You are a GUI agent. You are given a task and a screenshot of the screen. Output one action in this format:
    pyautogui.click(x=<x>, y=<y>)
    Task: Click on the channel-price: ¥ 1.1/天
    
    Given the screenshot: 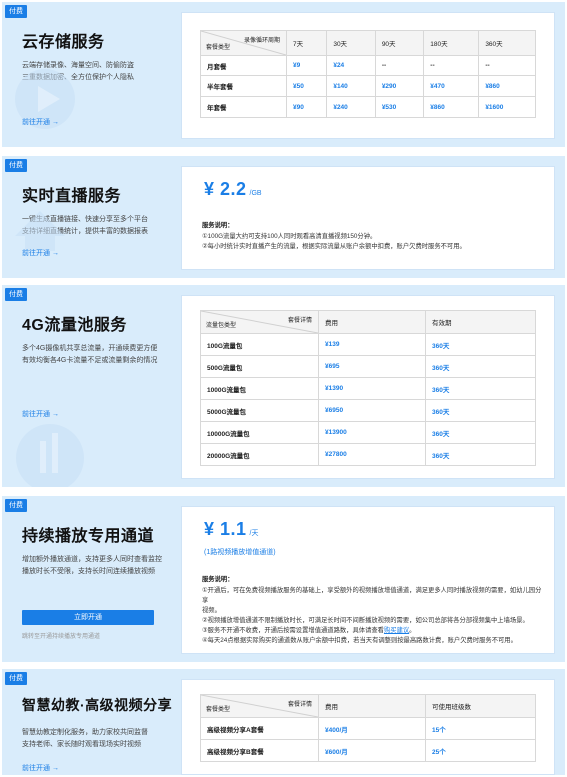 What is the action you would take?
    pyautogui.click(x=231, y=529)
    